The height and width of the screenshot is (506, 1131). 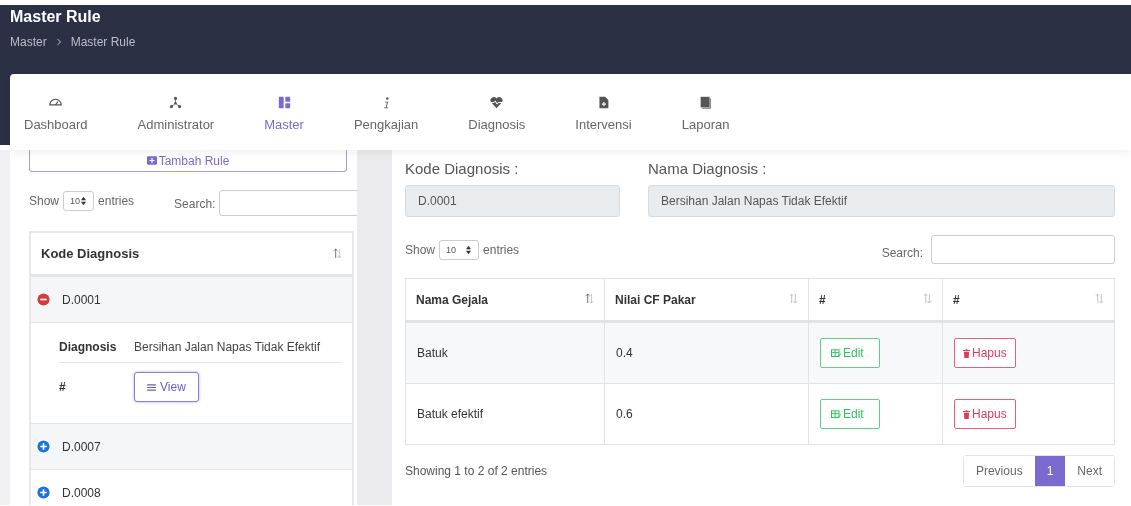 I want to click on book-icon, so click(x=706, y=102).